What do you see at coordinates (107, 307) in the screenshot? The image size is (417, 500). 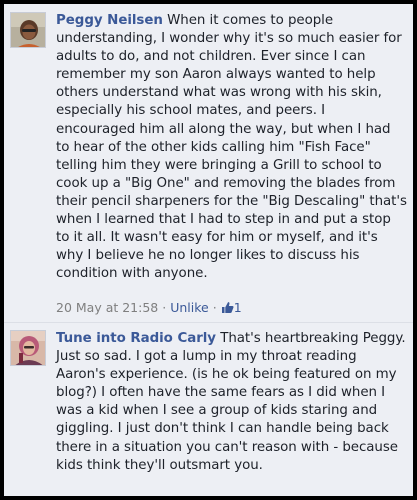 I see `comment-timestamp: 20 May at 21:58` at bounding box center [107, 307].